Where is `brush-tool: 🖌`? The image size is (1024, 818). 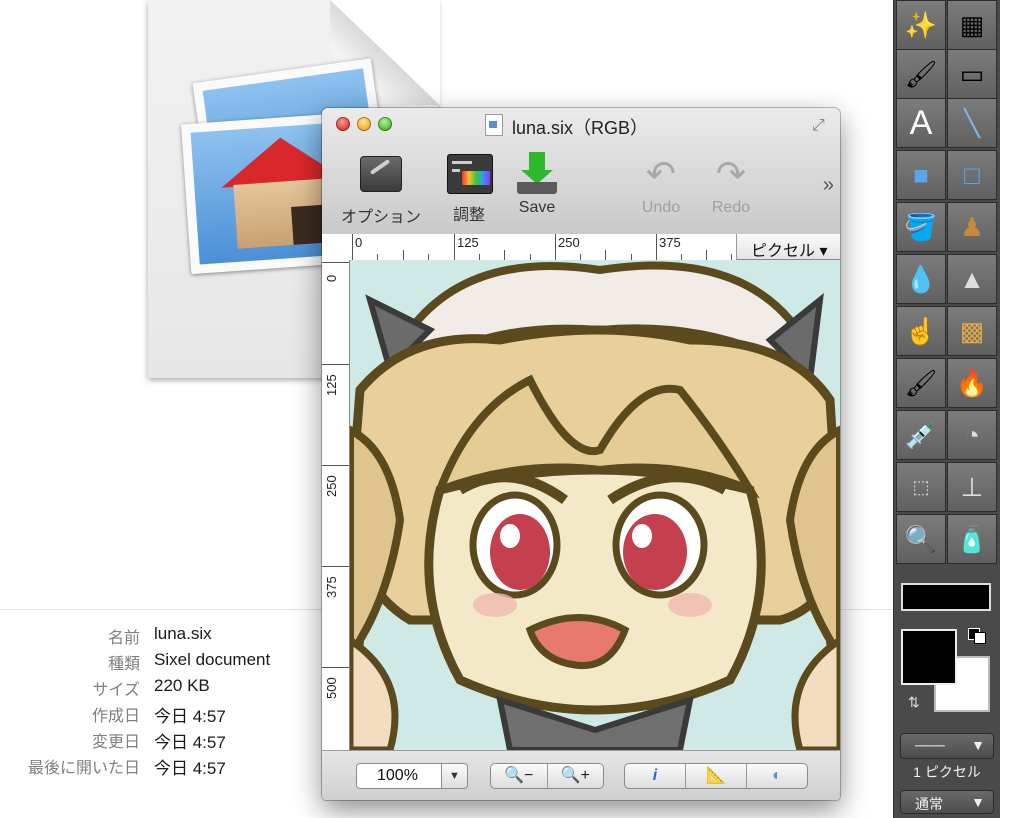 brush-tool: 🖌 is located at coordinates (921, 74).